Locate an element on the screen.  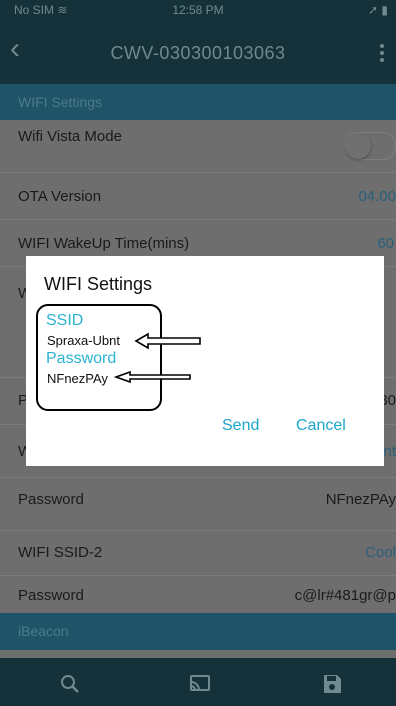
row-value: 04.00 is located at coordinates (377, 196).